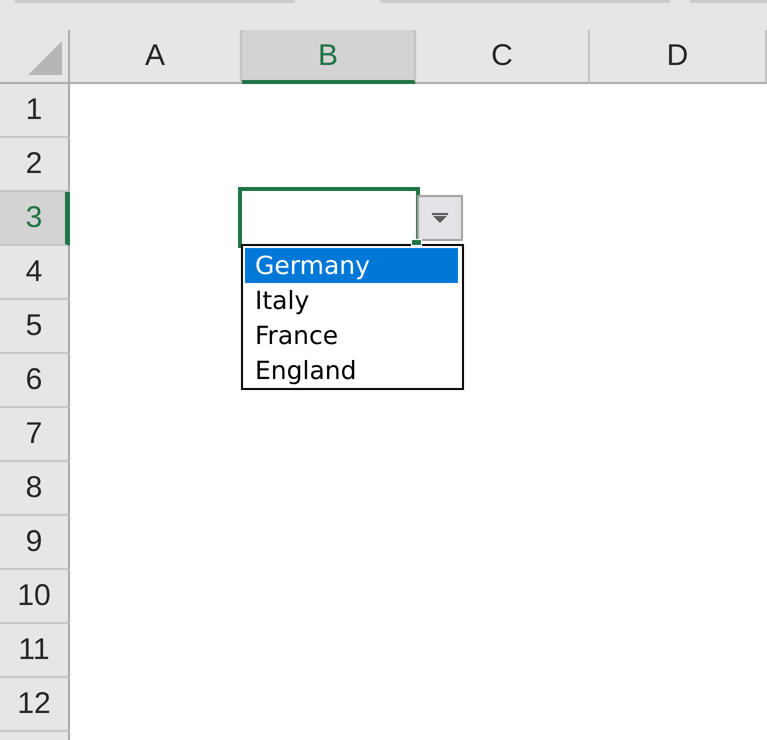  I want to click on dropdown-button, so click(440, 218).